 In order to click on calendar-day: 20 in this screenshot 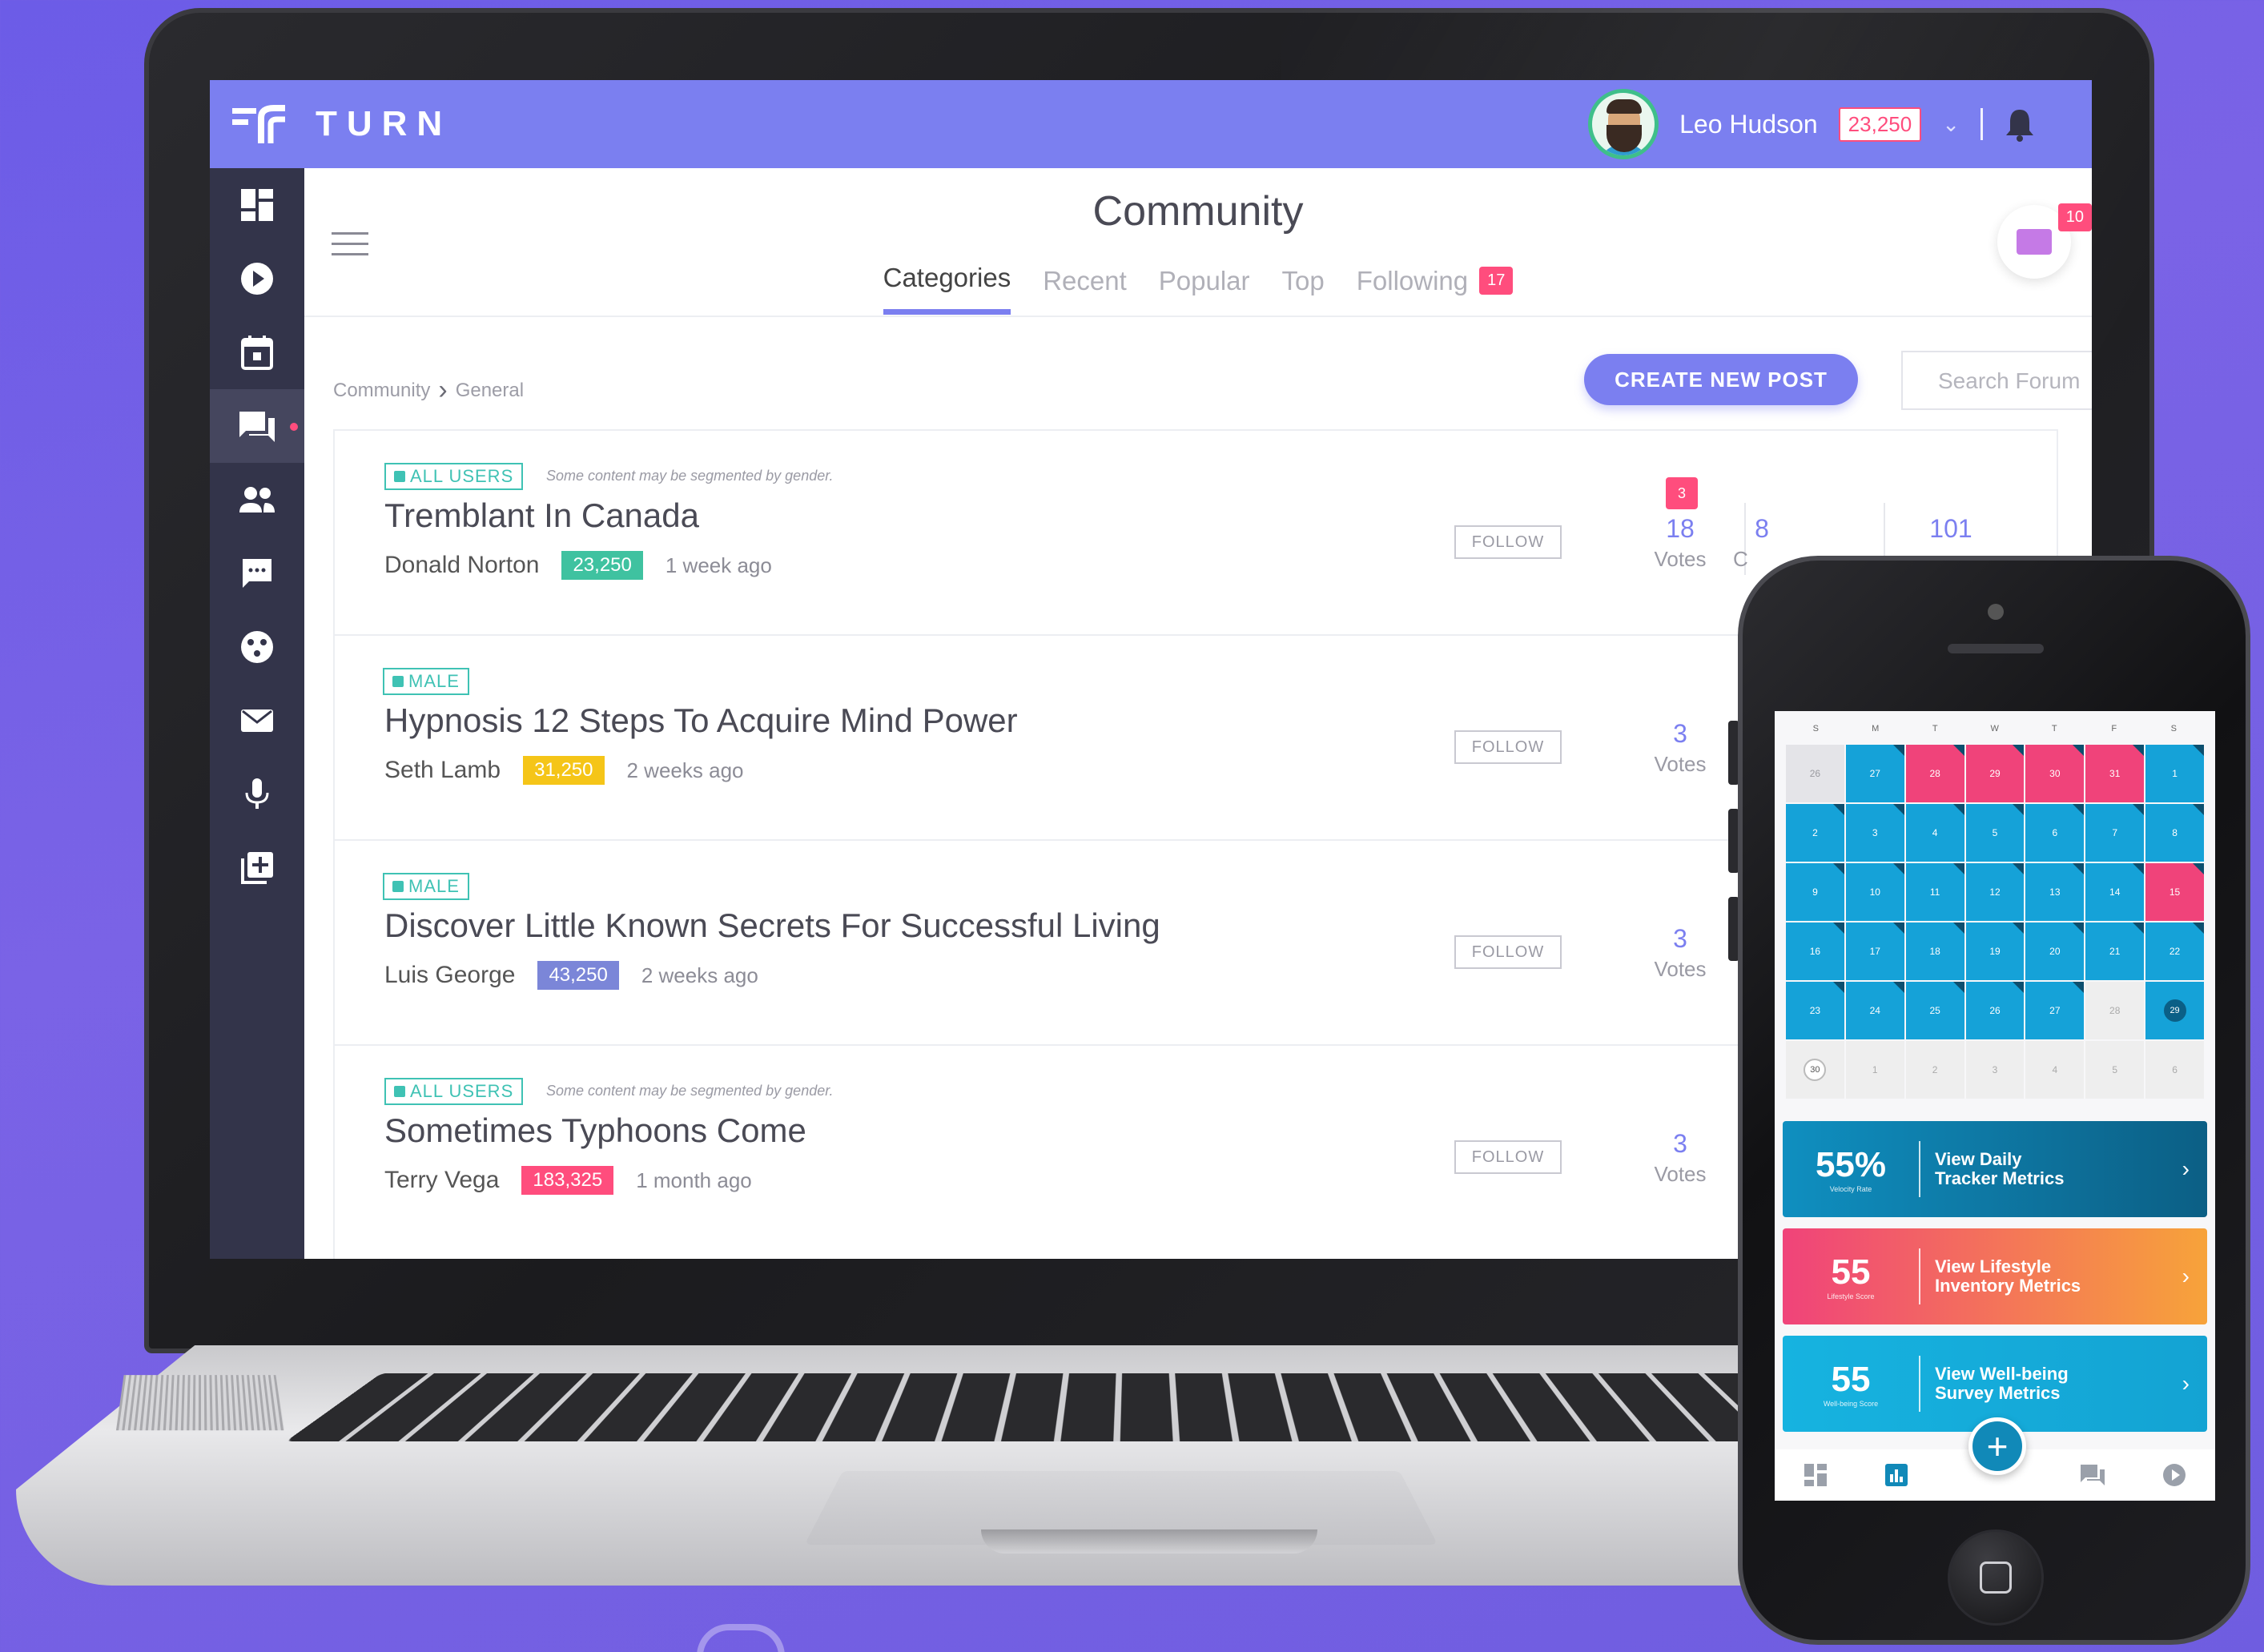, I will do `click(2055, 951)`.